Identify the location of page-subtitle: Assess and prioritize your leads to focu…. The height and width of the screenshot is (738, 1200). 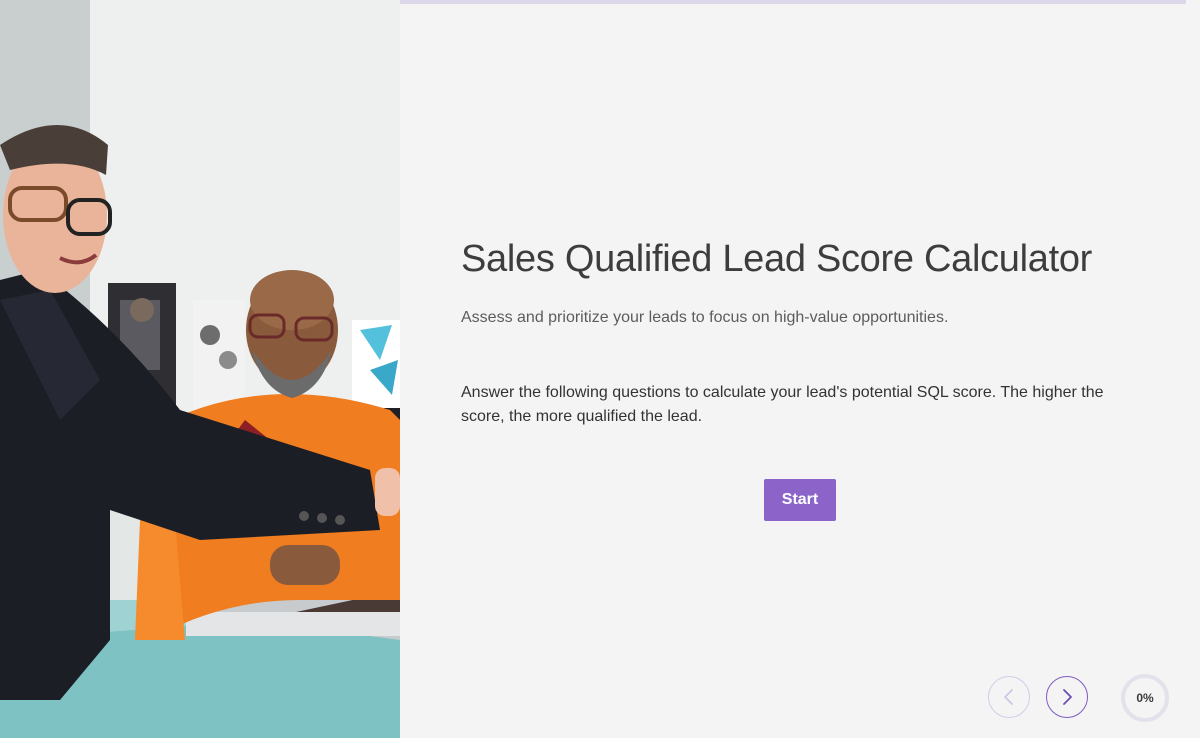
(705, 317).